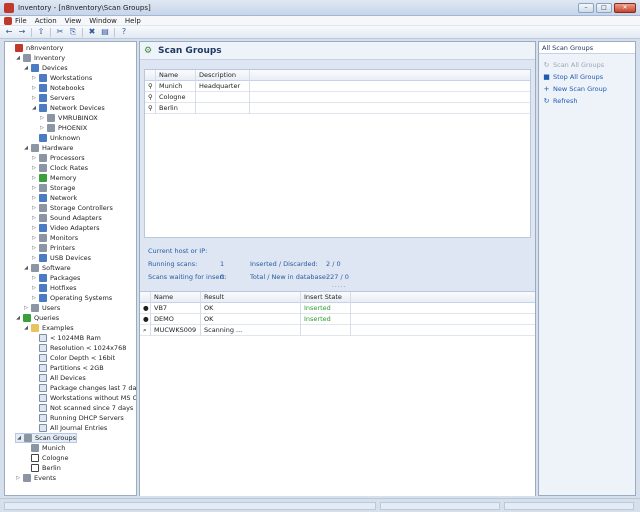 This screenshot has width=640, height=512. I want to click on tree-item-queries: ◢ Queries, so click(37, 318).